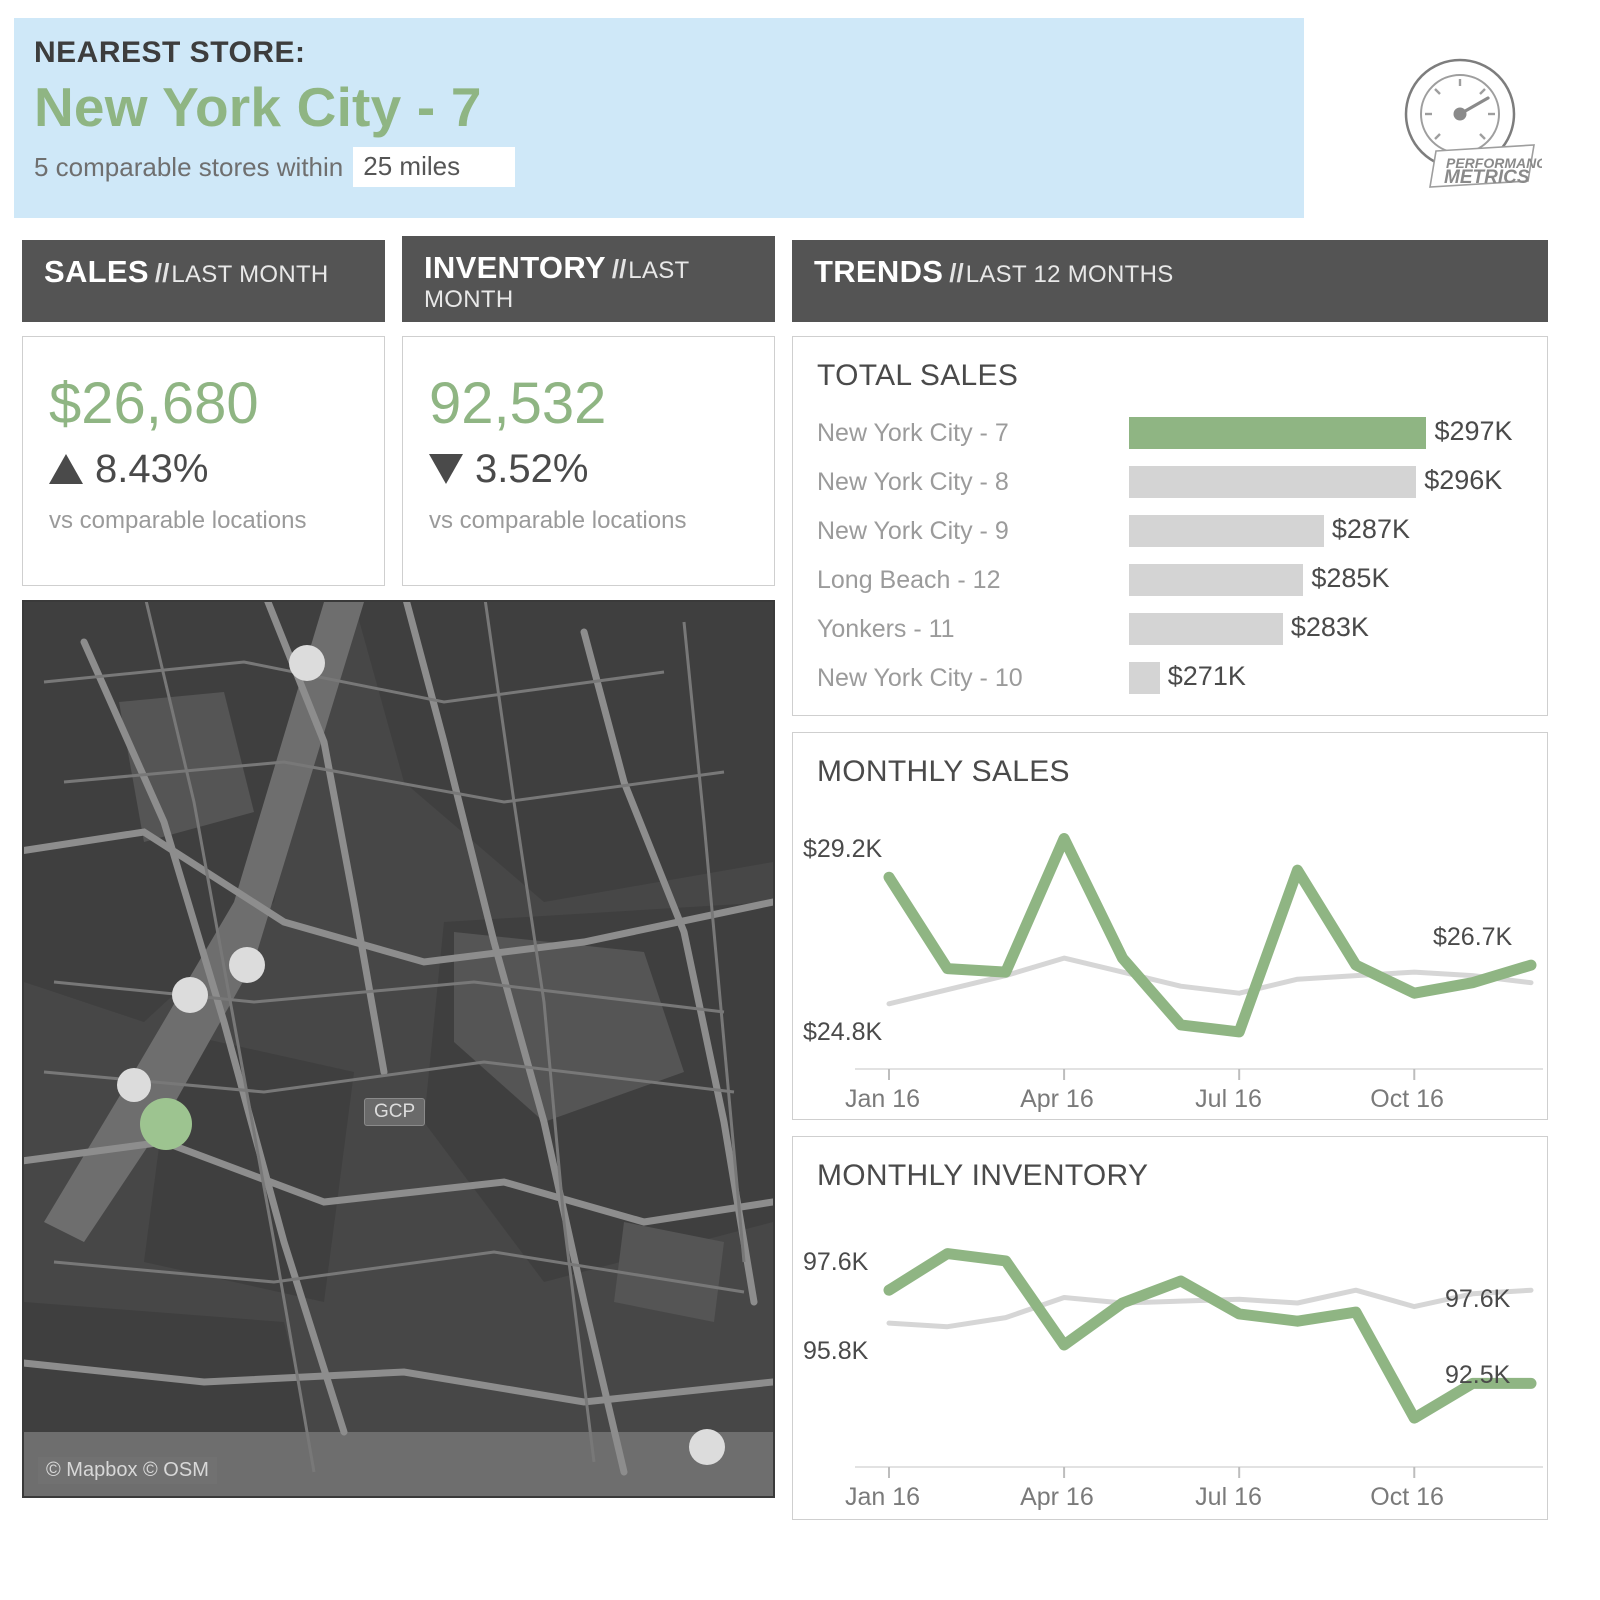 This screenshot has height=1600, width=1600. I want to click on sales-kpi-delta-value: 8.43%, so click(152, 469).